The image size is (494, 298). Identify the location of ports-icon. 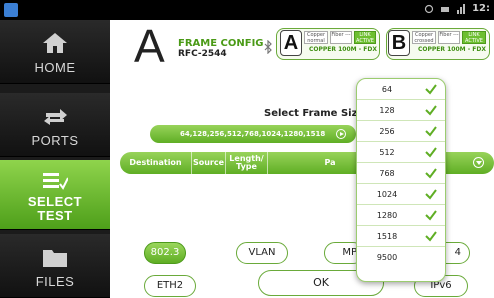
(55, 117).